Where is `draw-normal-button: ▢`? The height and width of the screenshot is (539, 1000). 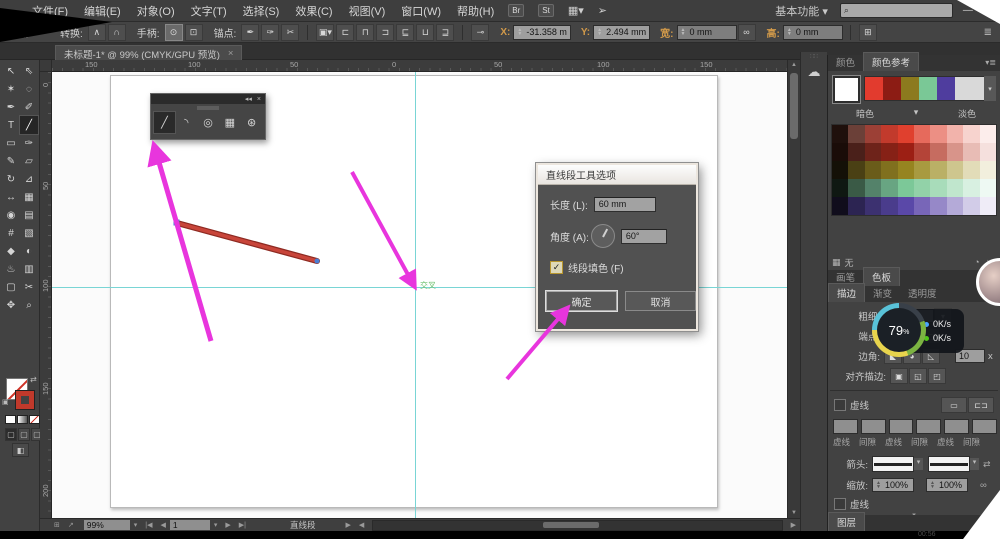
draw-normal-button: ▢ is located at coordinates (11, 434).